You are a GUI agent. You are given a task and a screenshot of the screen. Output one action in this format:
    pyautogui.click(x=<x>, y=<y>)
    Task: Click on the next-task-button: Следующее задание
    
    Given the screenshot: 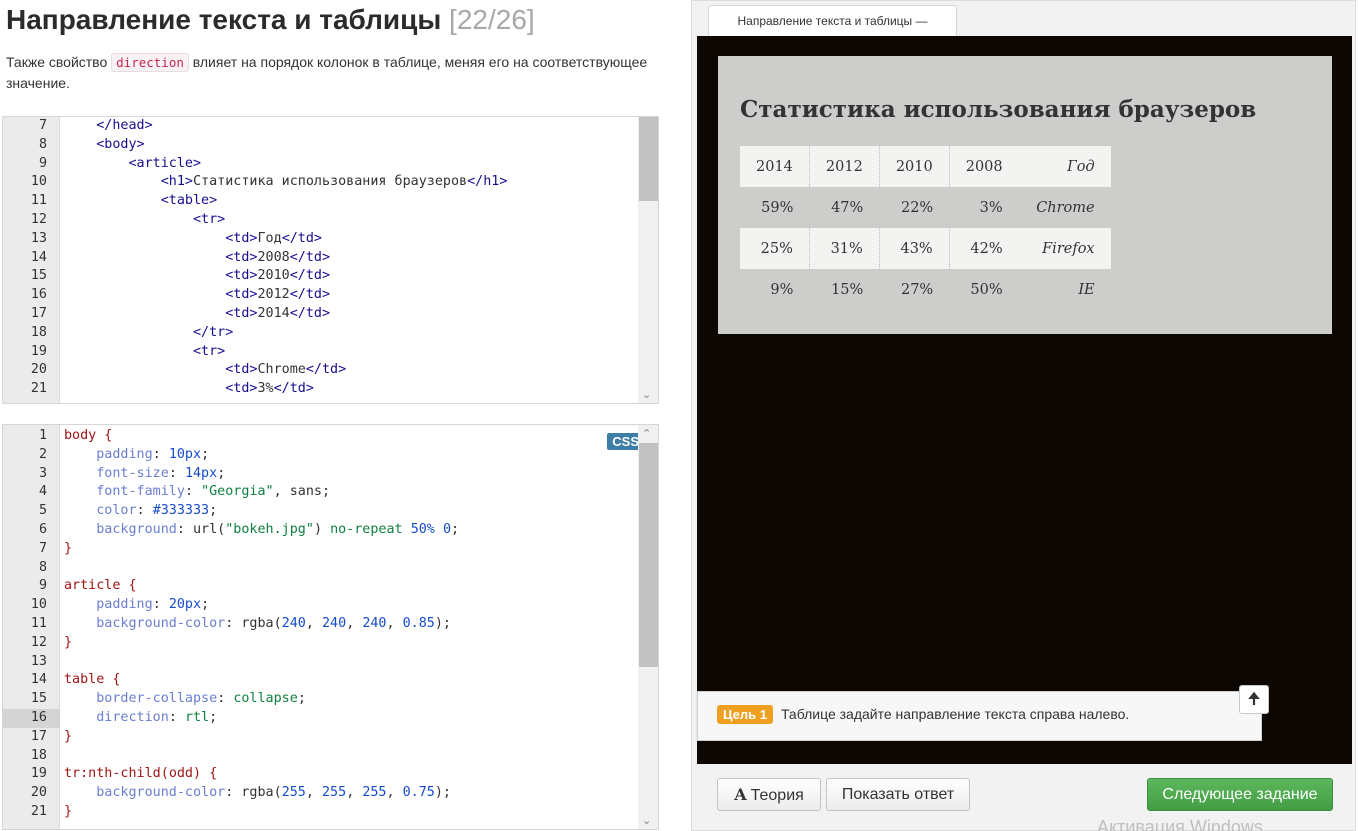 What is the action you would take?
    pyautogui.click(x=1240, y=794)
    